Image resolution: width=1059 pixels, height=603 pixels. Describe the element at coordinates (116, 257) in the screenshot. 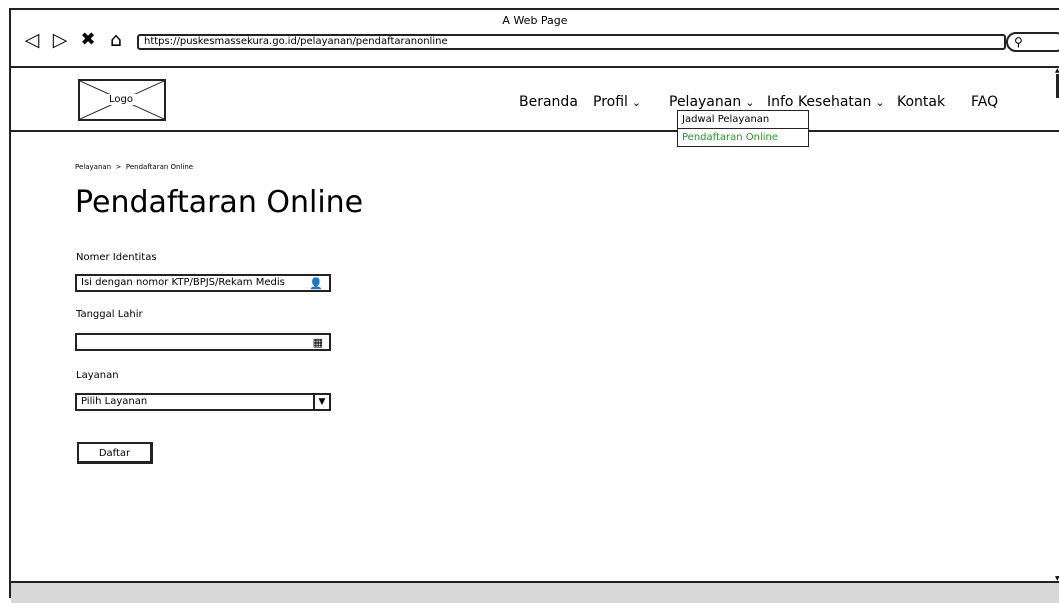

I see `id-label: Nomer Identitas` at that location.